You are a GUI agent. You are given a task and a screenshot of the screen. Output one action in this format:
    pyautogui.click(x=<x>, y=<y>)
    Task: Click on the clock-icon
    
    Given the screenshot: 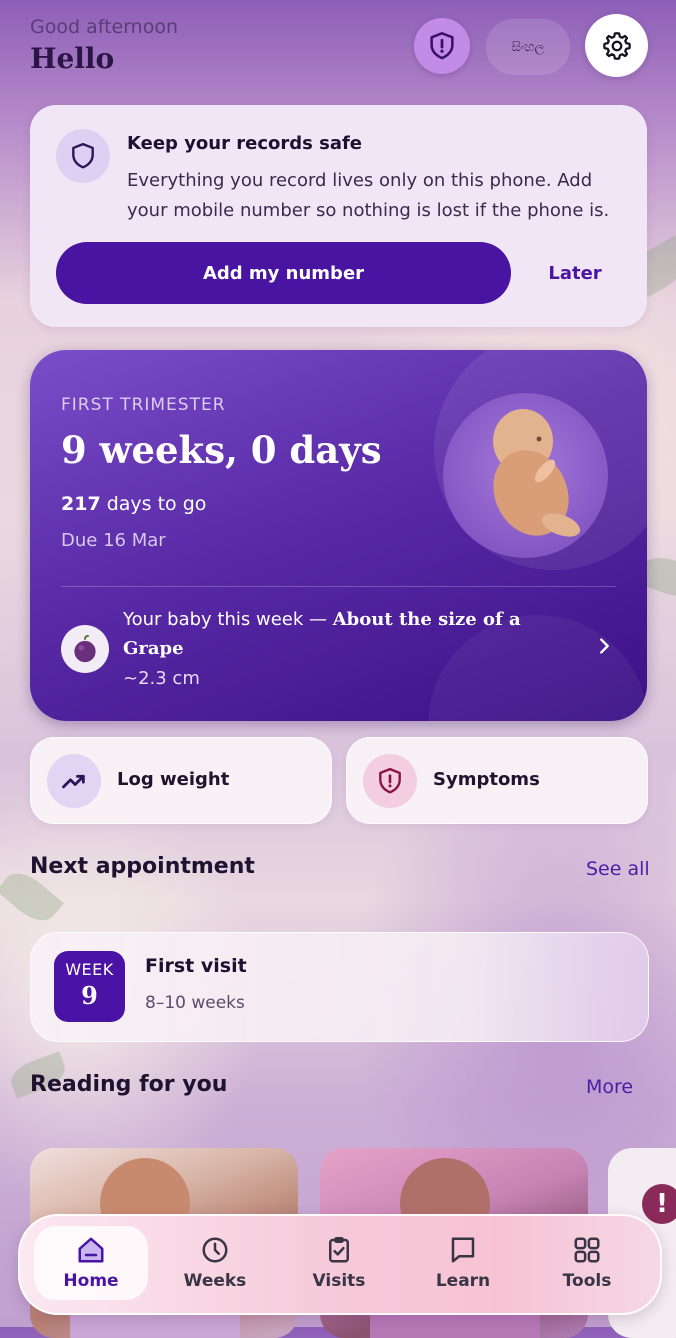 What is the action you would take?
    pyautogui.click(x=215, y=1250)
    